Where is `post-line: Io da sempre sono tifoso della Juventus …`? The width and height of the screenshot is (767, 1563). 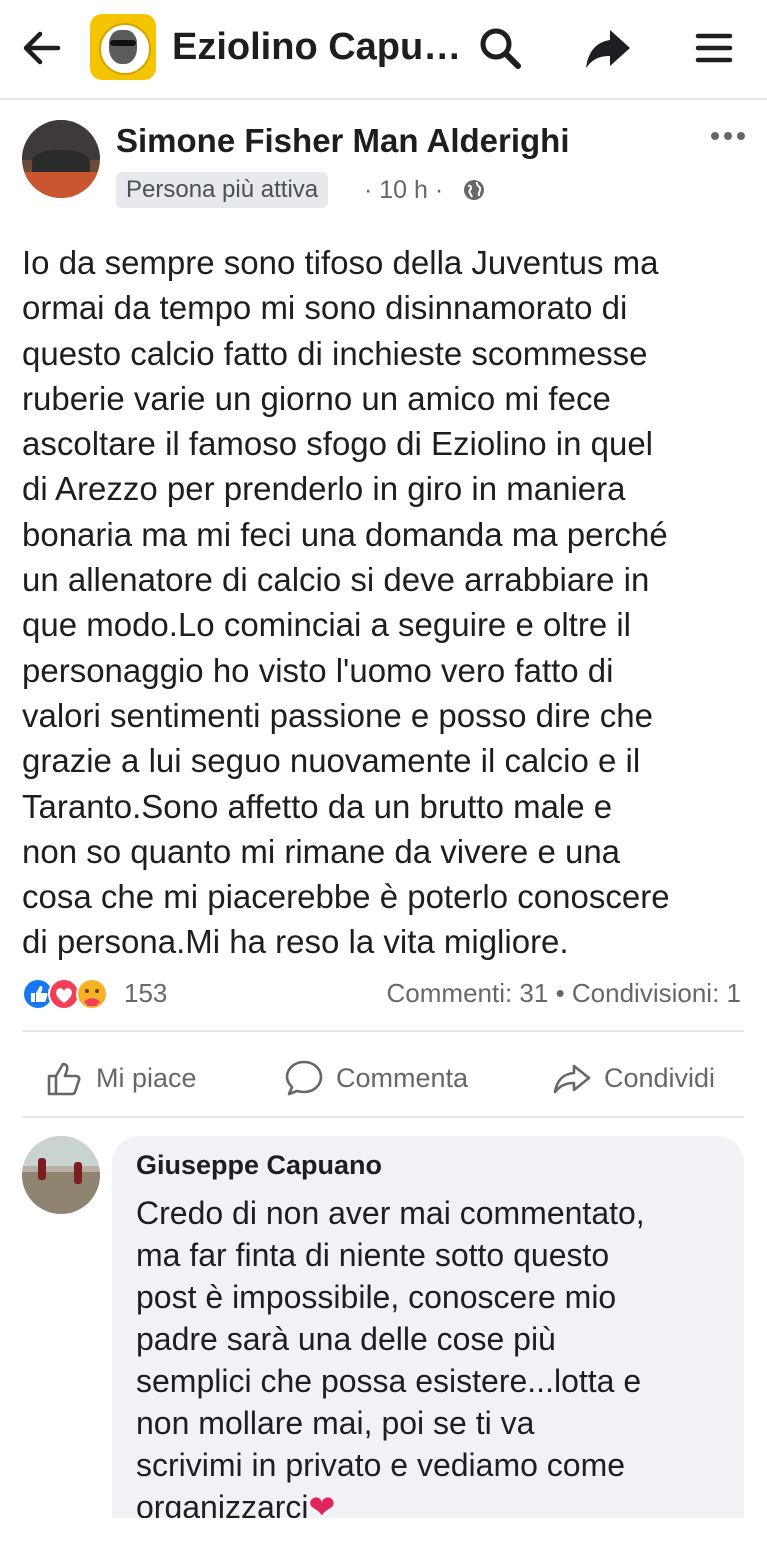 post-line: Io da sempre sono tifoso della Juventus … is located at coordinates (340, 262).